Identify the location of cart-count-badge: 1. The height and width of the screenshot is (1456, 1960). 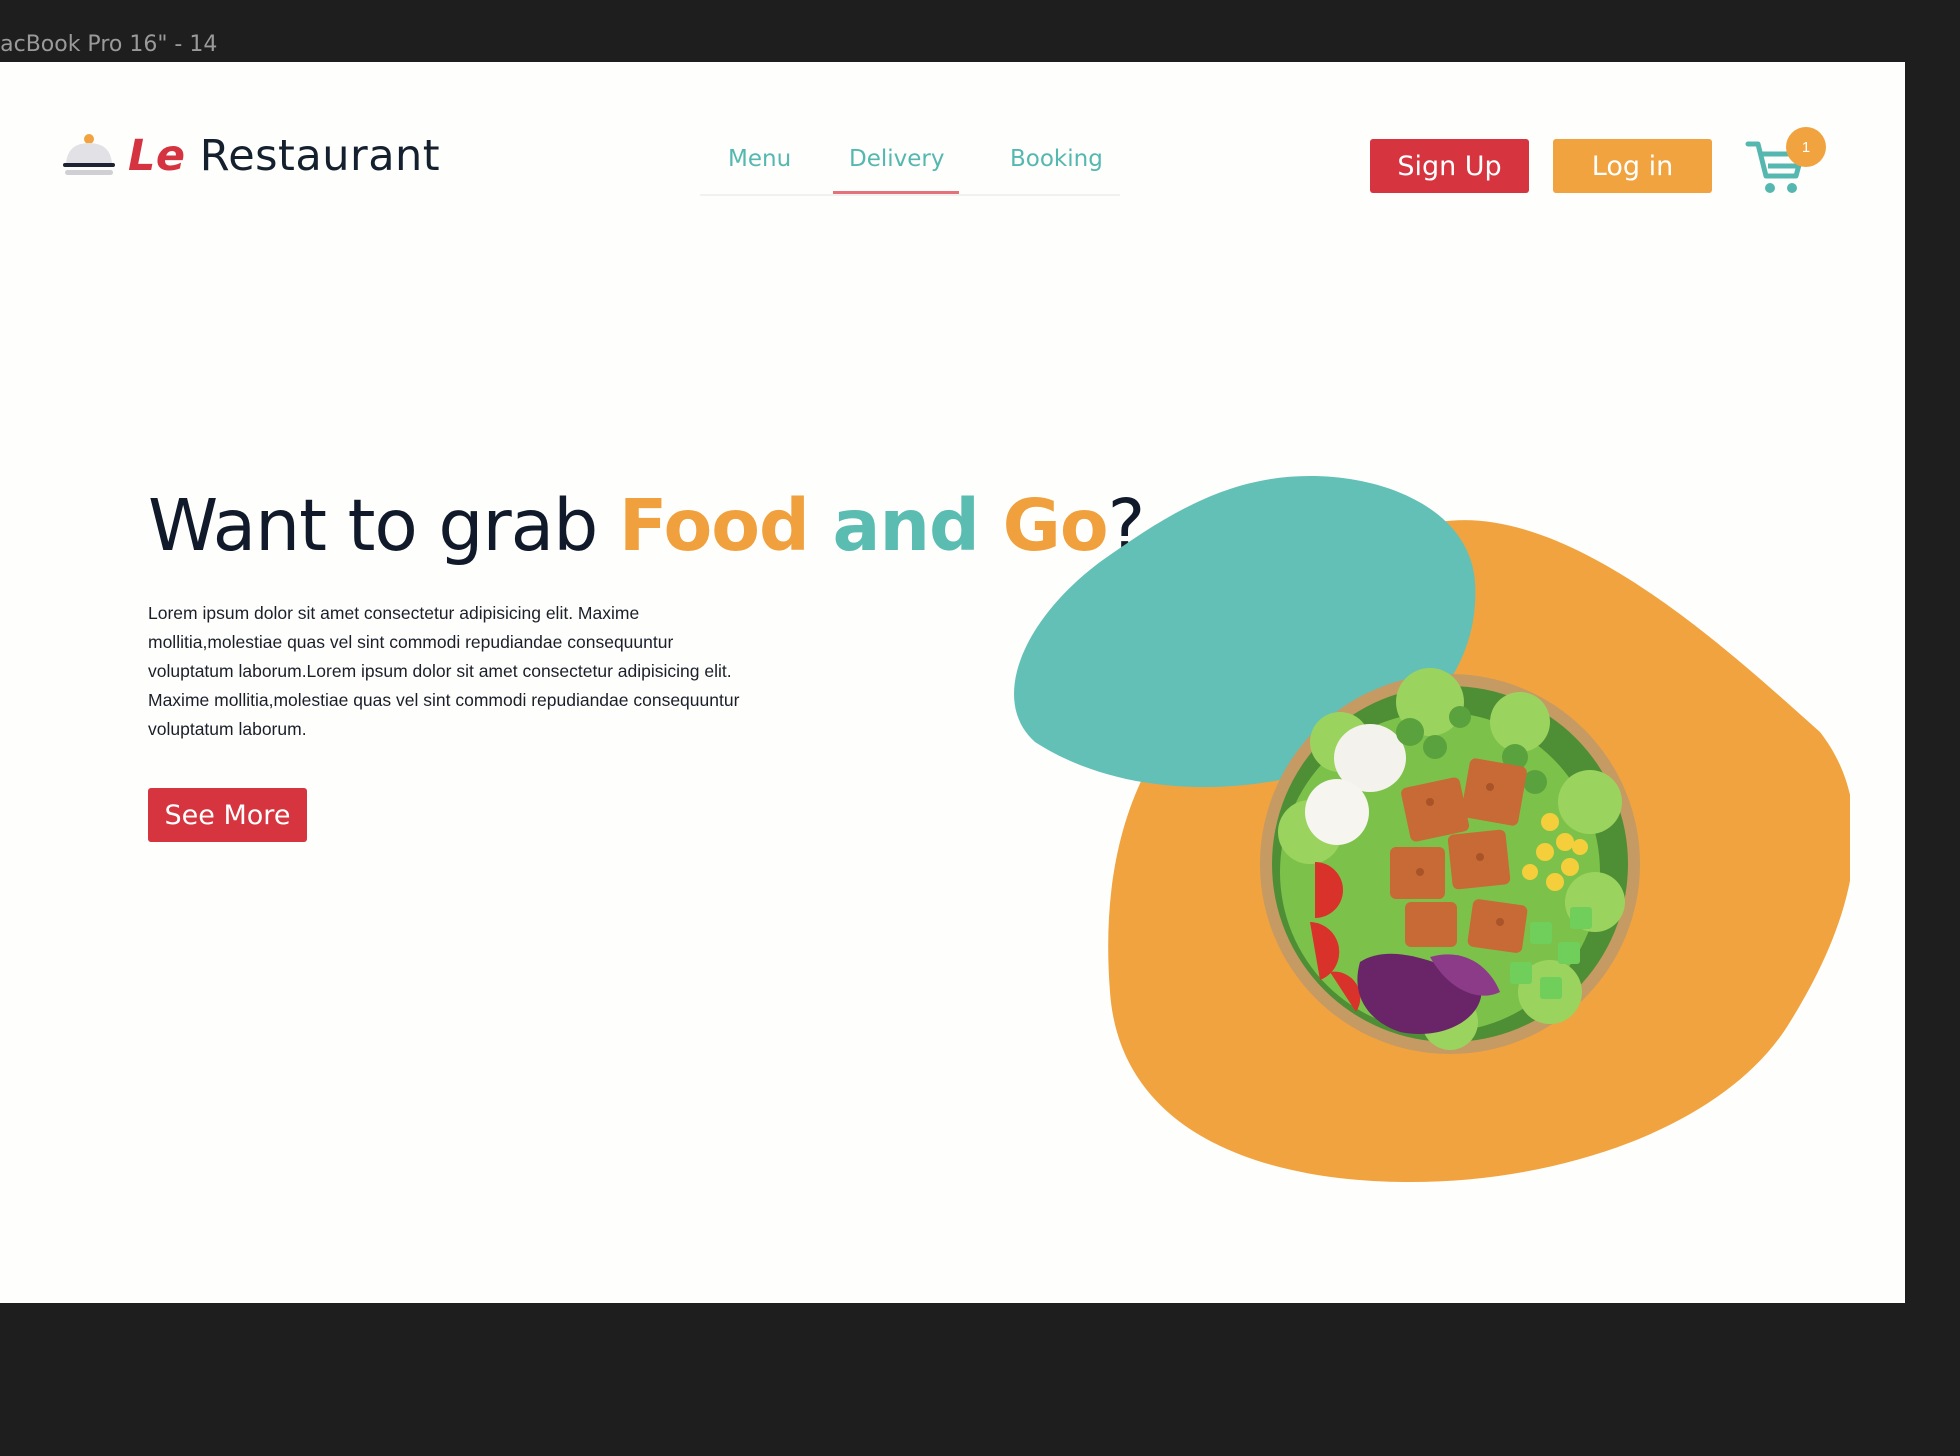
(1806, 147).